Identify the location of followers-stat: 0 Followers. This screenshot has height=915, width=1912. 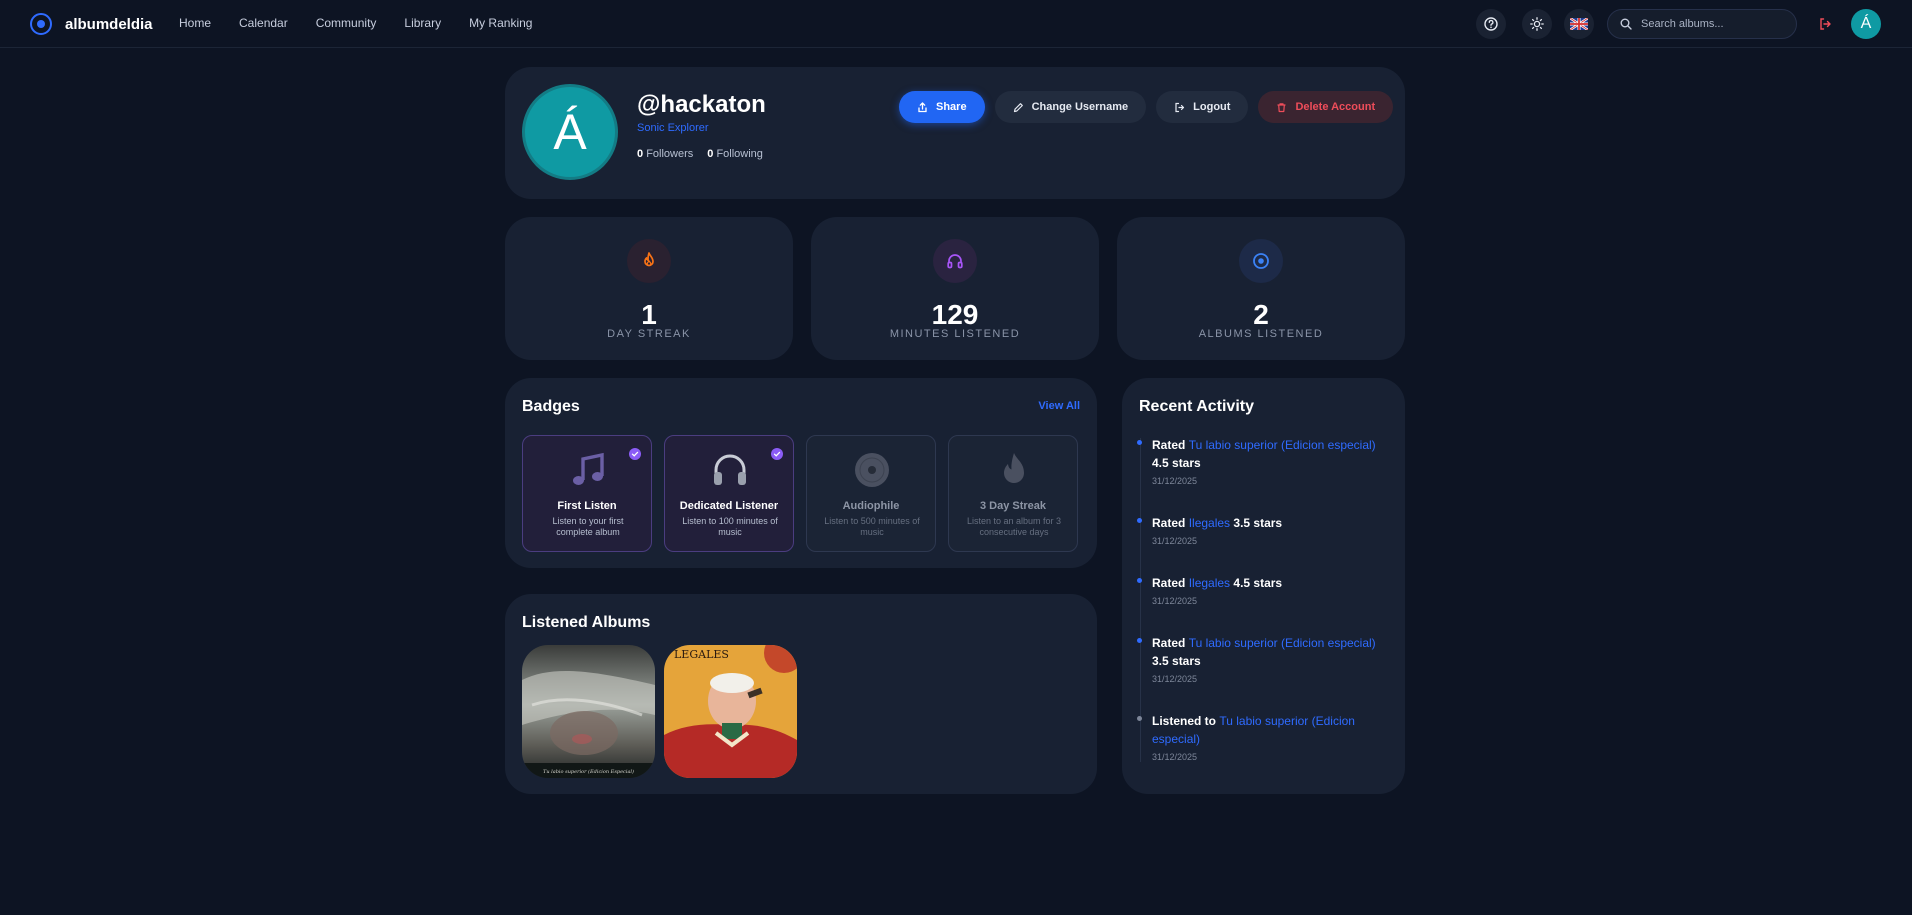
(665, 154).